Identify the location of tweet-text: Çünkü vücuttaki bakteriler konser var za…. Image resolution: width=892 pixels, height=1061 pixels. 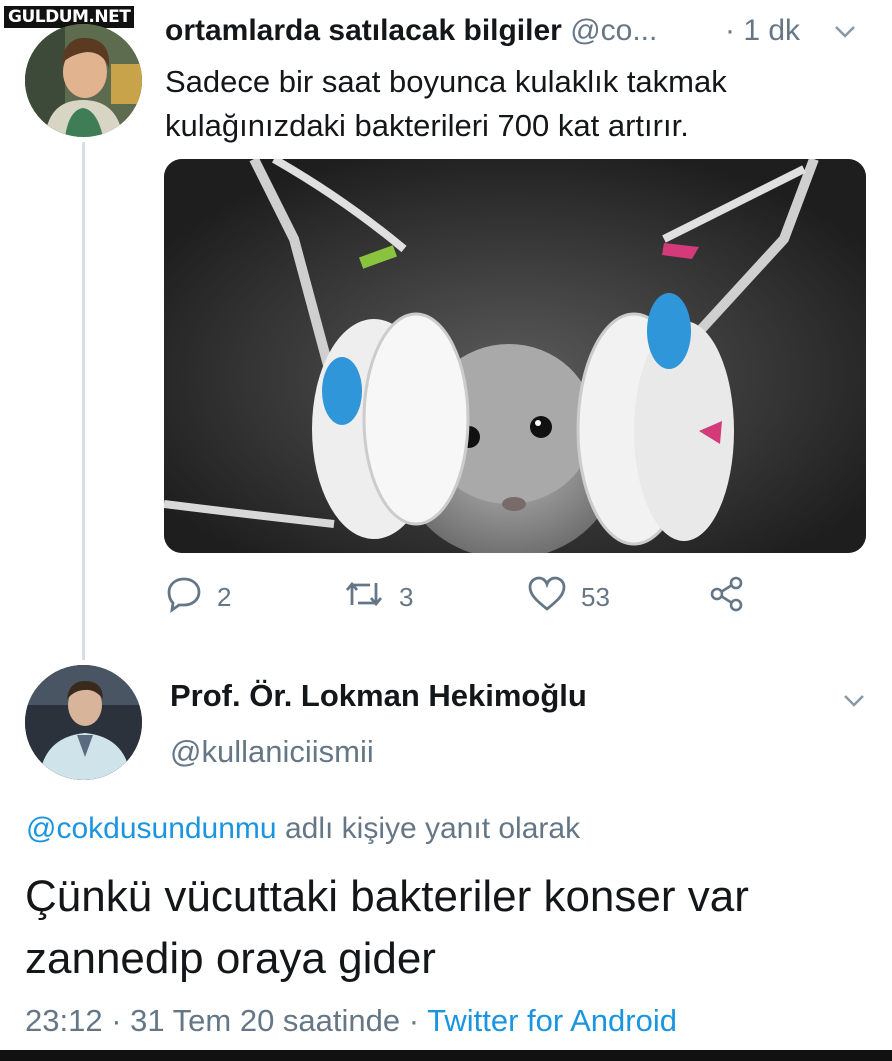
(450, 928).